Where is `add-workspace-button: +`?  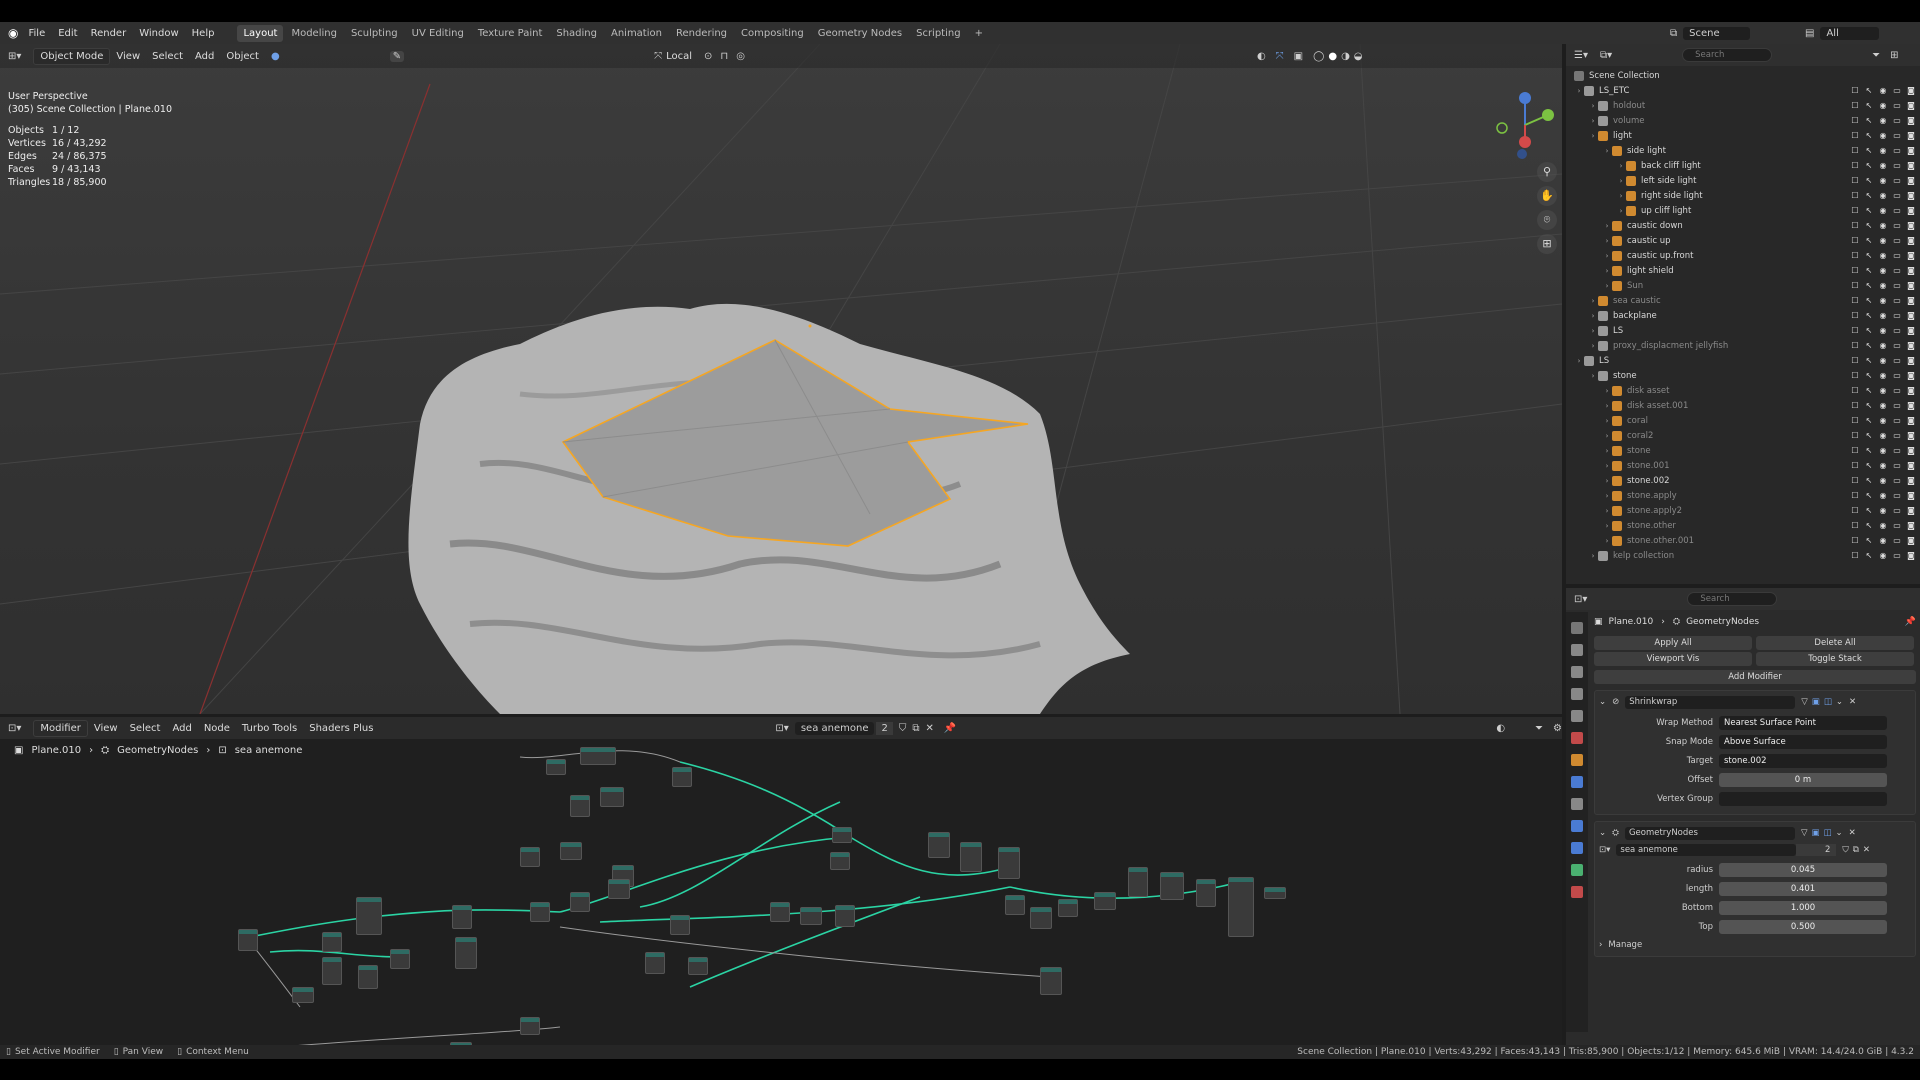 add-workspace-button: + is located at coordinates (979, 33).